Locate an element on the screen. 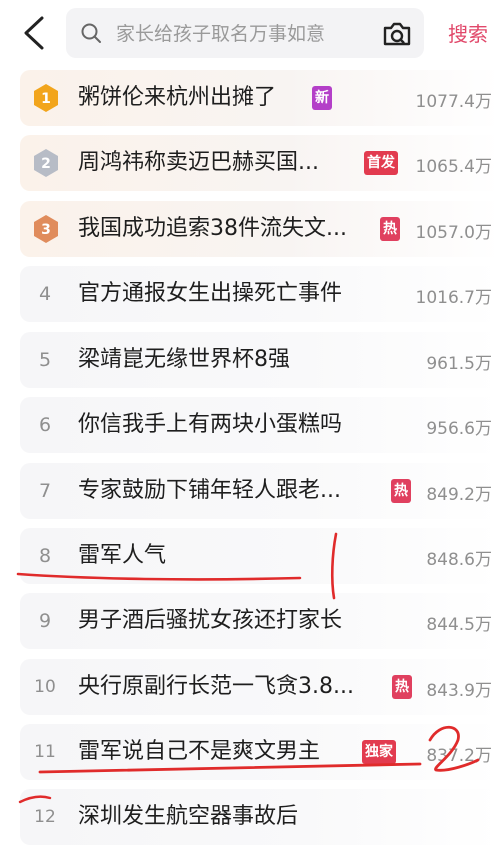 This screenshot has width=500, height=845. list-item: 1 粥饼伦来杭州出摊了 新 1077.4万 is located at coordinates (260, 98).